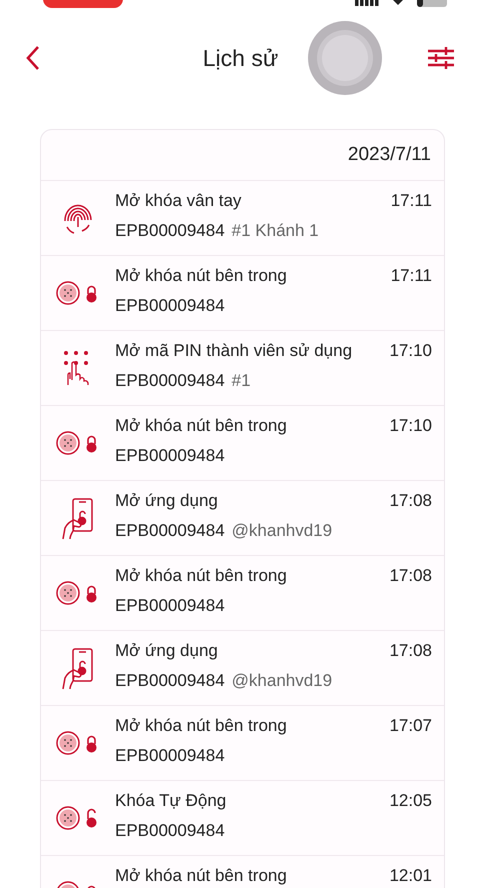  I want to click on date-label: 2023/7/11, so click(389, 155).